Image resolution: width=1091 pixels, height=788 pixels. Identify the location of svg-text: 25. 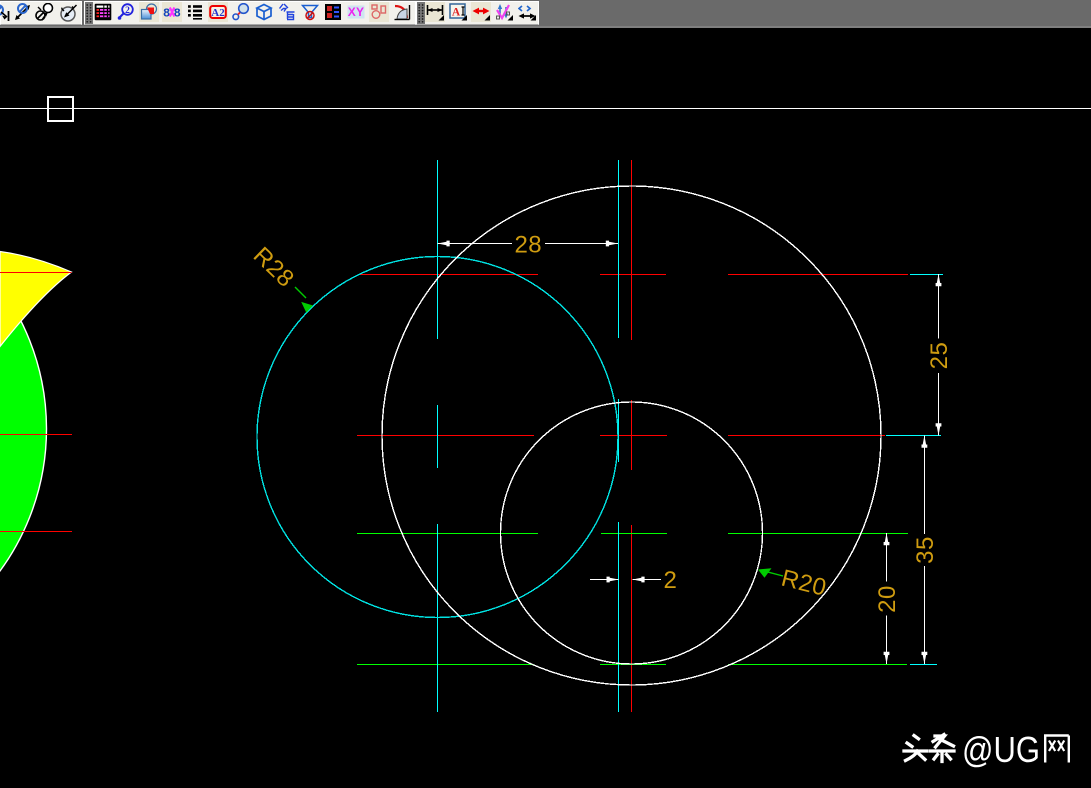
(939, 356).